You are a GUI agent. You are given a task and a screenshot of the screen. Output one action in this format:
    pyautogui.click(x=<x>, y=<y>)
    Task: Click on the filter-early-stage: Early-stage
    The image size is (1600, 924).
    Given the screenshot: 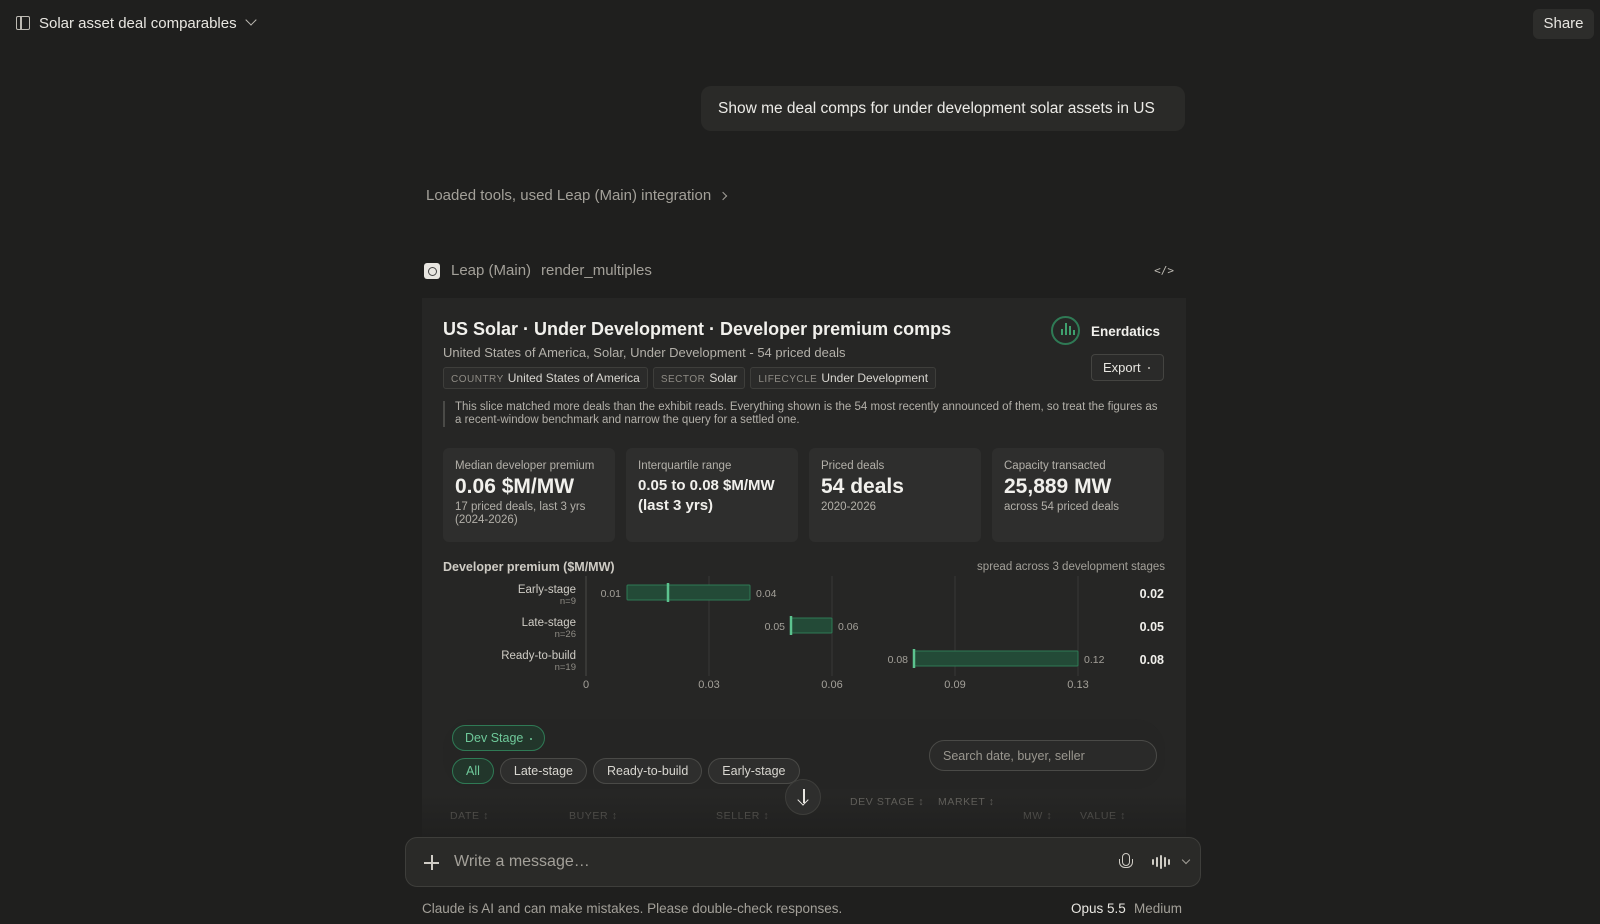 What is the action you would take?
    pyautogui.click(x=754, y=771)
    